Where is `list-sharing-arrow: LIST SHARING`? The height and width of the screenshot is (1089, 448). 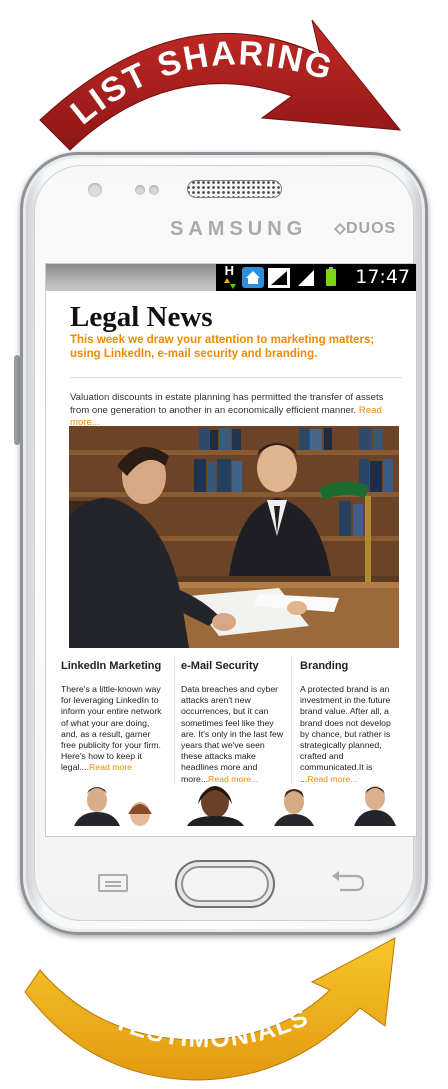
list-sharing-arrow: LIST SHARING is located at coordinates (220, 85).